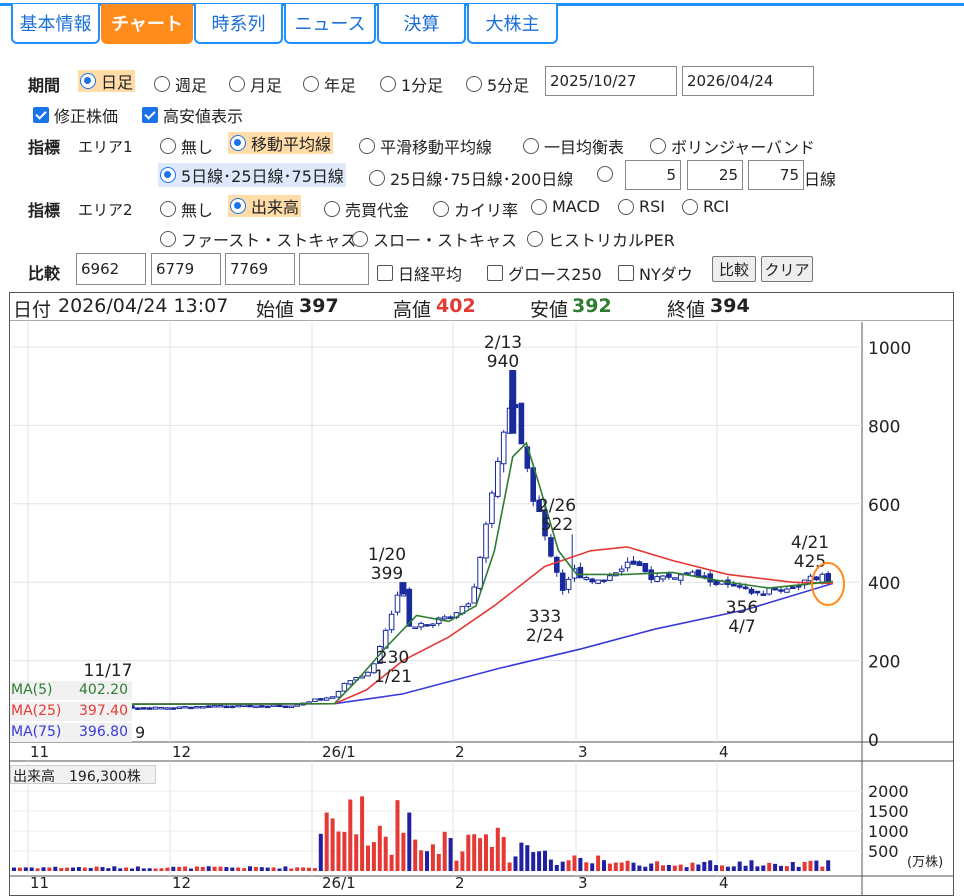 This screenshot has height=896, width=964. Describe the element at coordinates (36, 711) in the screenshot. I see `ma25-legend-name: MA(25)` at that location.